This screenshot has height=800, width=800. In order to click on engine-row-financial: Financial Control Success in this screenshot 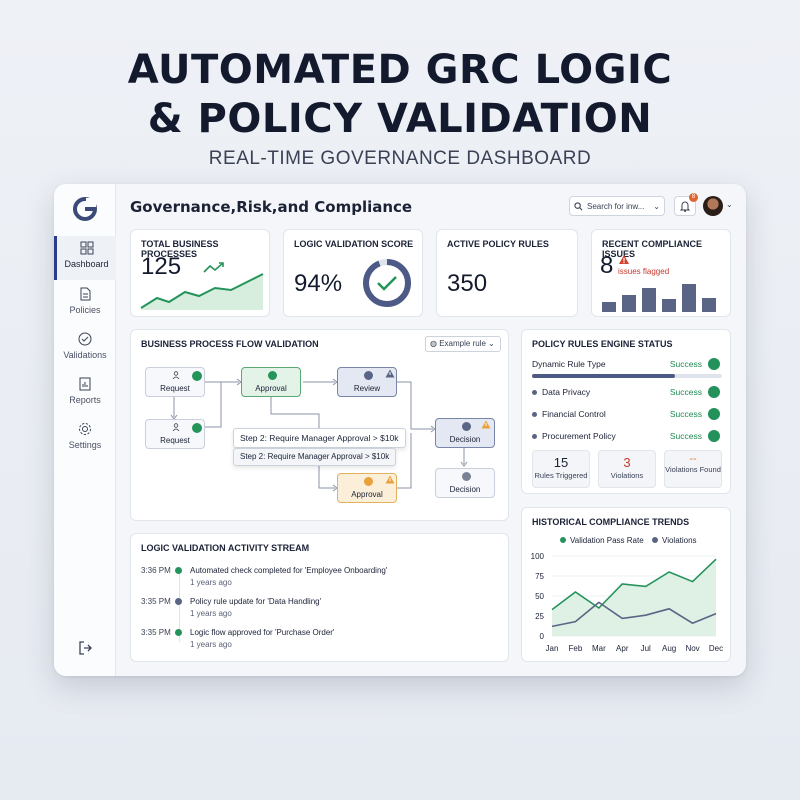, I will do `click(626, 415)`.